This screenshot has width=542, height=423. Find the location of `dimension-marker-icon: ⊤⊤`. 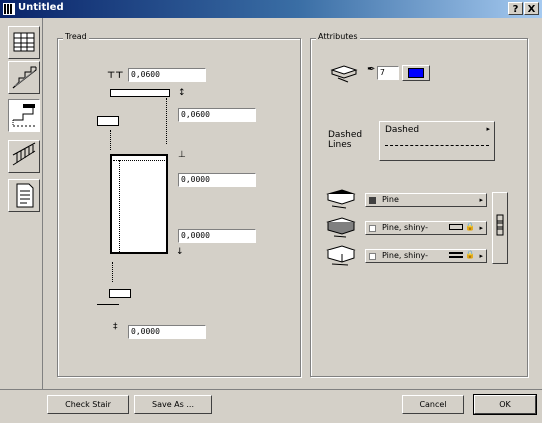

dimension-marker-icon: ⊤⊤ is located at coordinates (115, 76).